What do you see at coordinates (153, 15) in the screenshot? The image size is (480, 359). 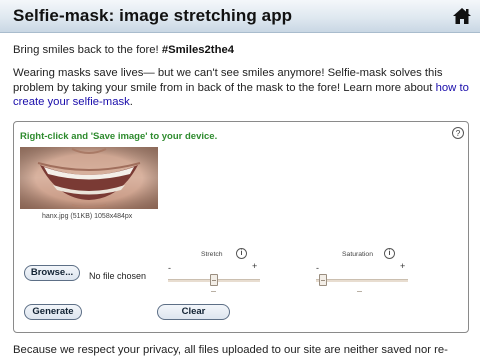 I see `app-title: Selfie-mask: image stretching app` at bounding box center [153, 15].